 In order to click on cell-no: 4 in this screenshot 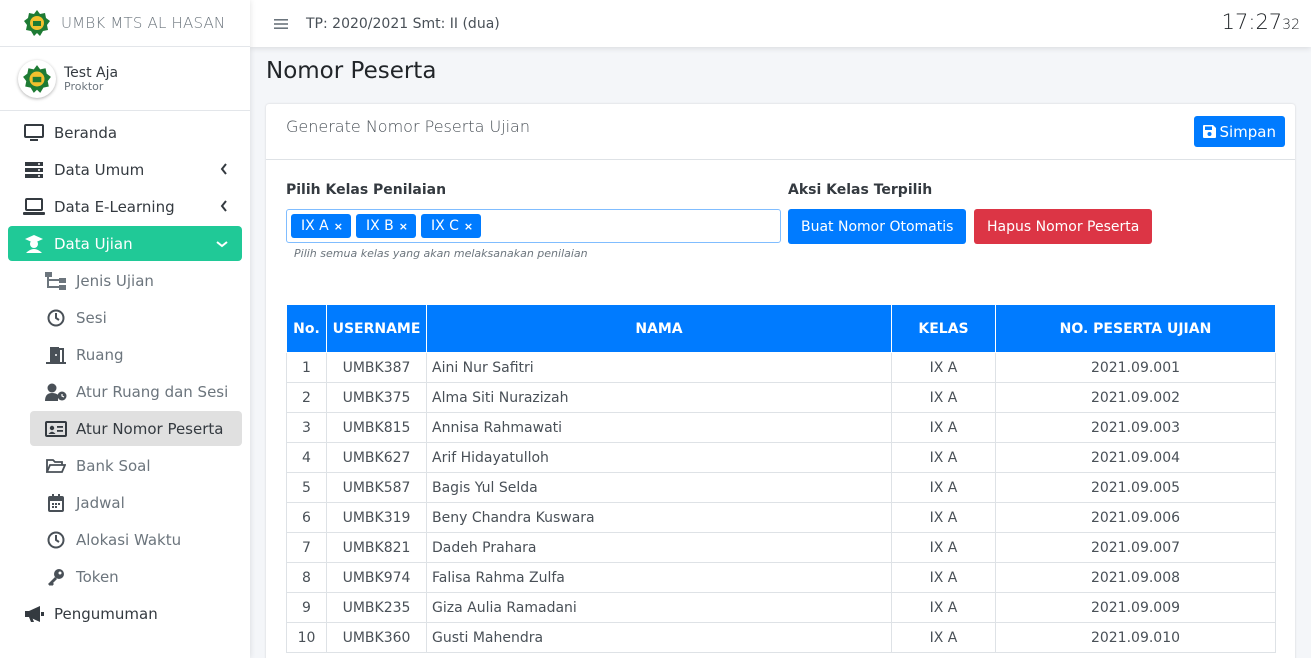, I will do `click(306, 457)`.